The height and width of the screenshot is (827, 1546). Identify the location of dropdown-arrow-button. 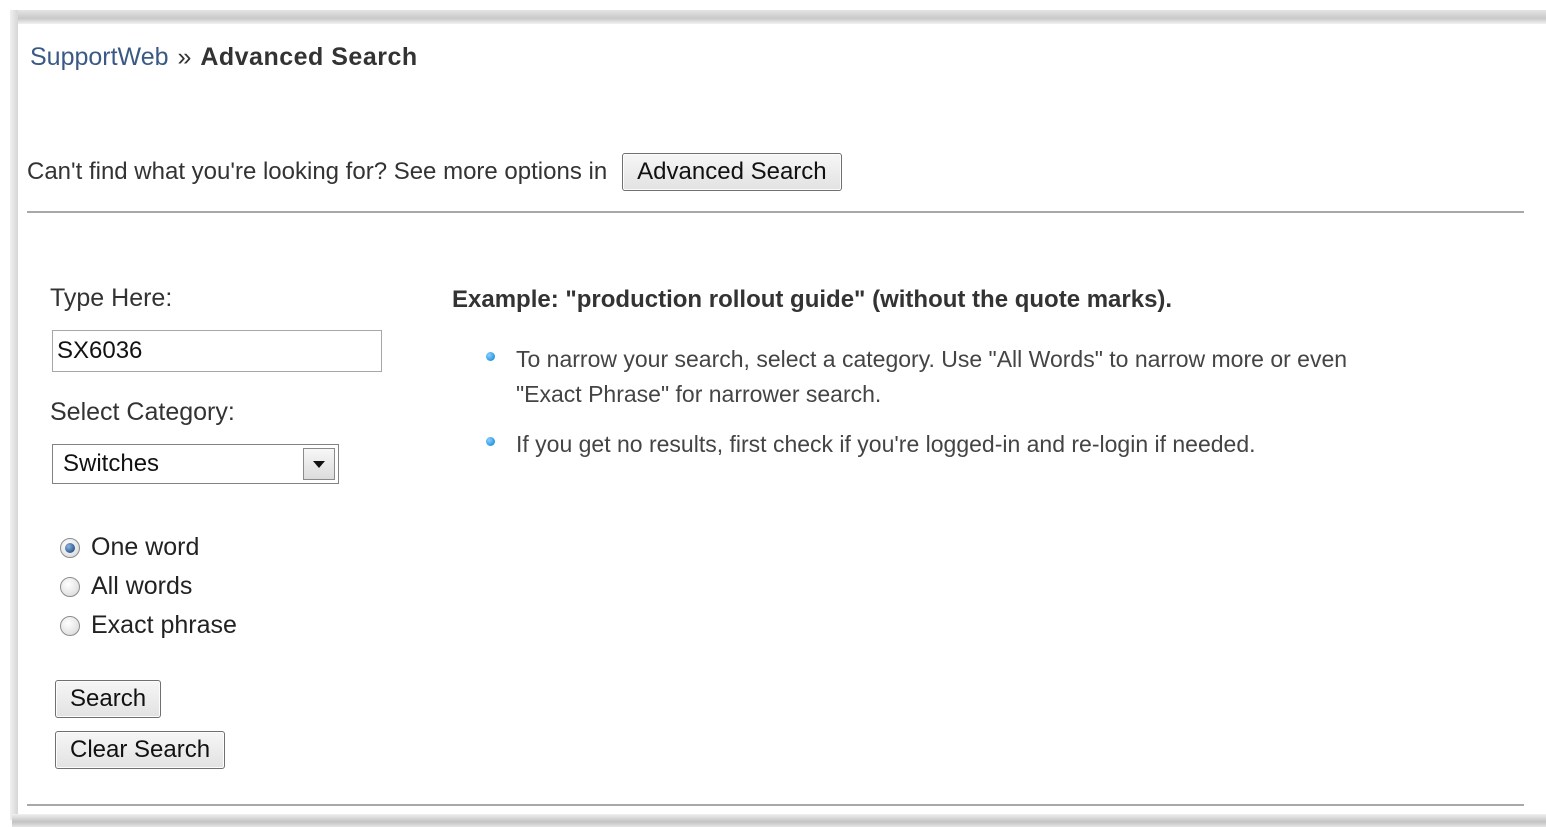
(319, 464).